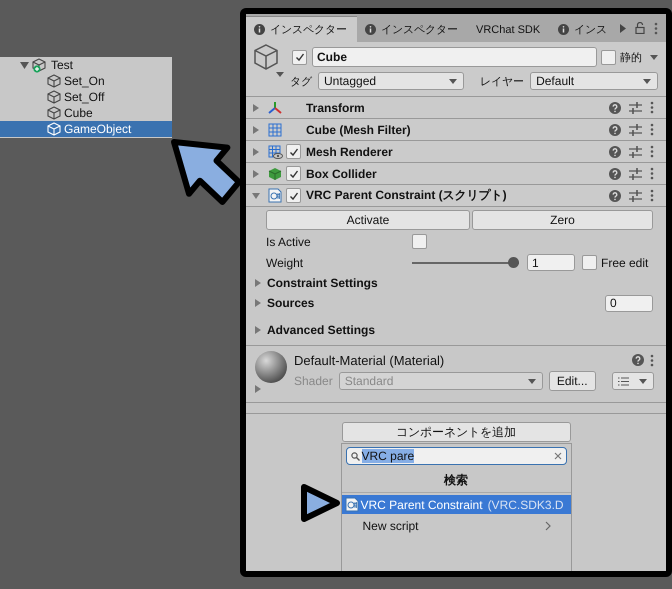 Image resolution: width=672 pixels, height=589 pixels. I want to click on property-label: Is Active, so click(289, 241).